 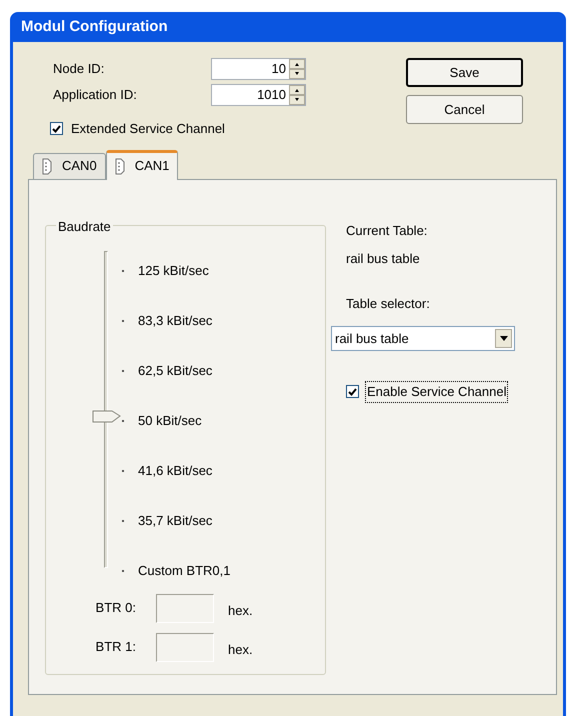 I want to click on baudrate-option: 62,5 kBit/sec, so click(x=175, y=370).